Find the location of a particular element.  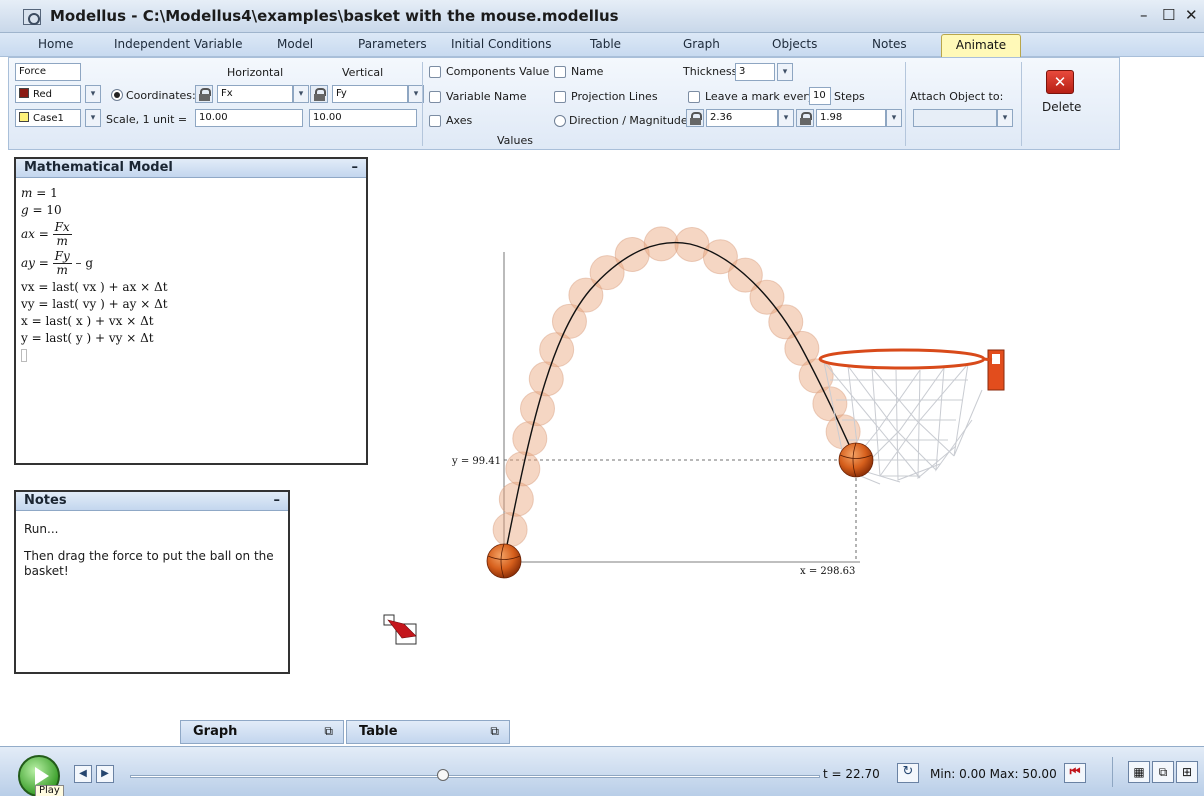

trajectory-line is located at coordinates (680, 401).